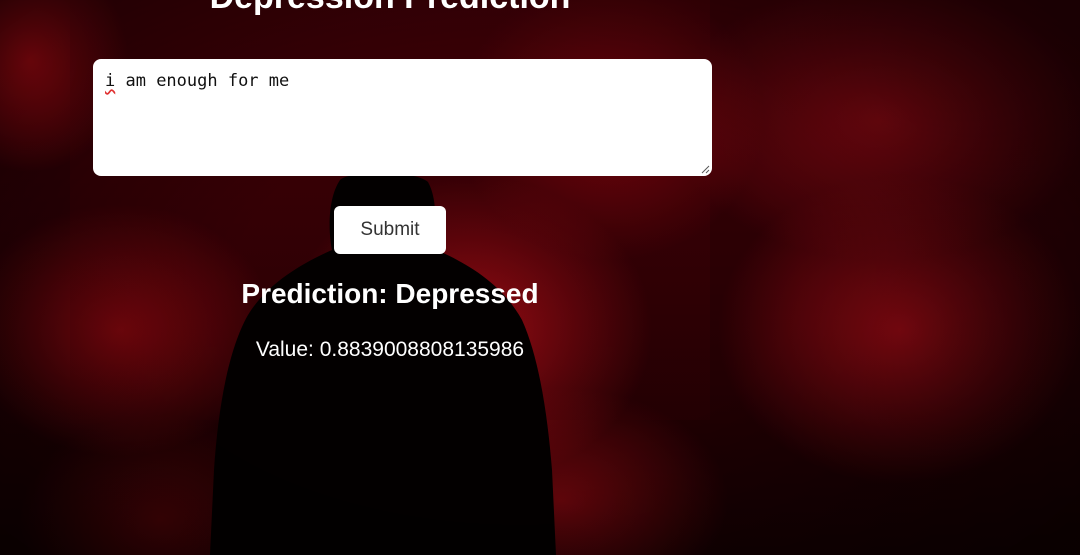  What do you see at coordinates (422, 349) in the screenshot?
I see `value-number: 0.8839008808135986` at bounding box center [422, 349].